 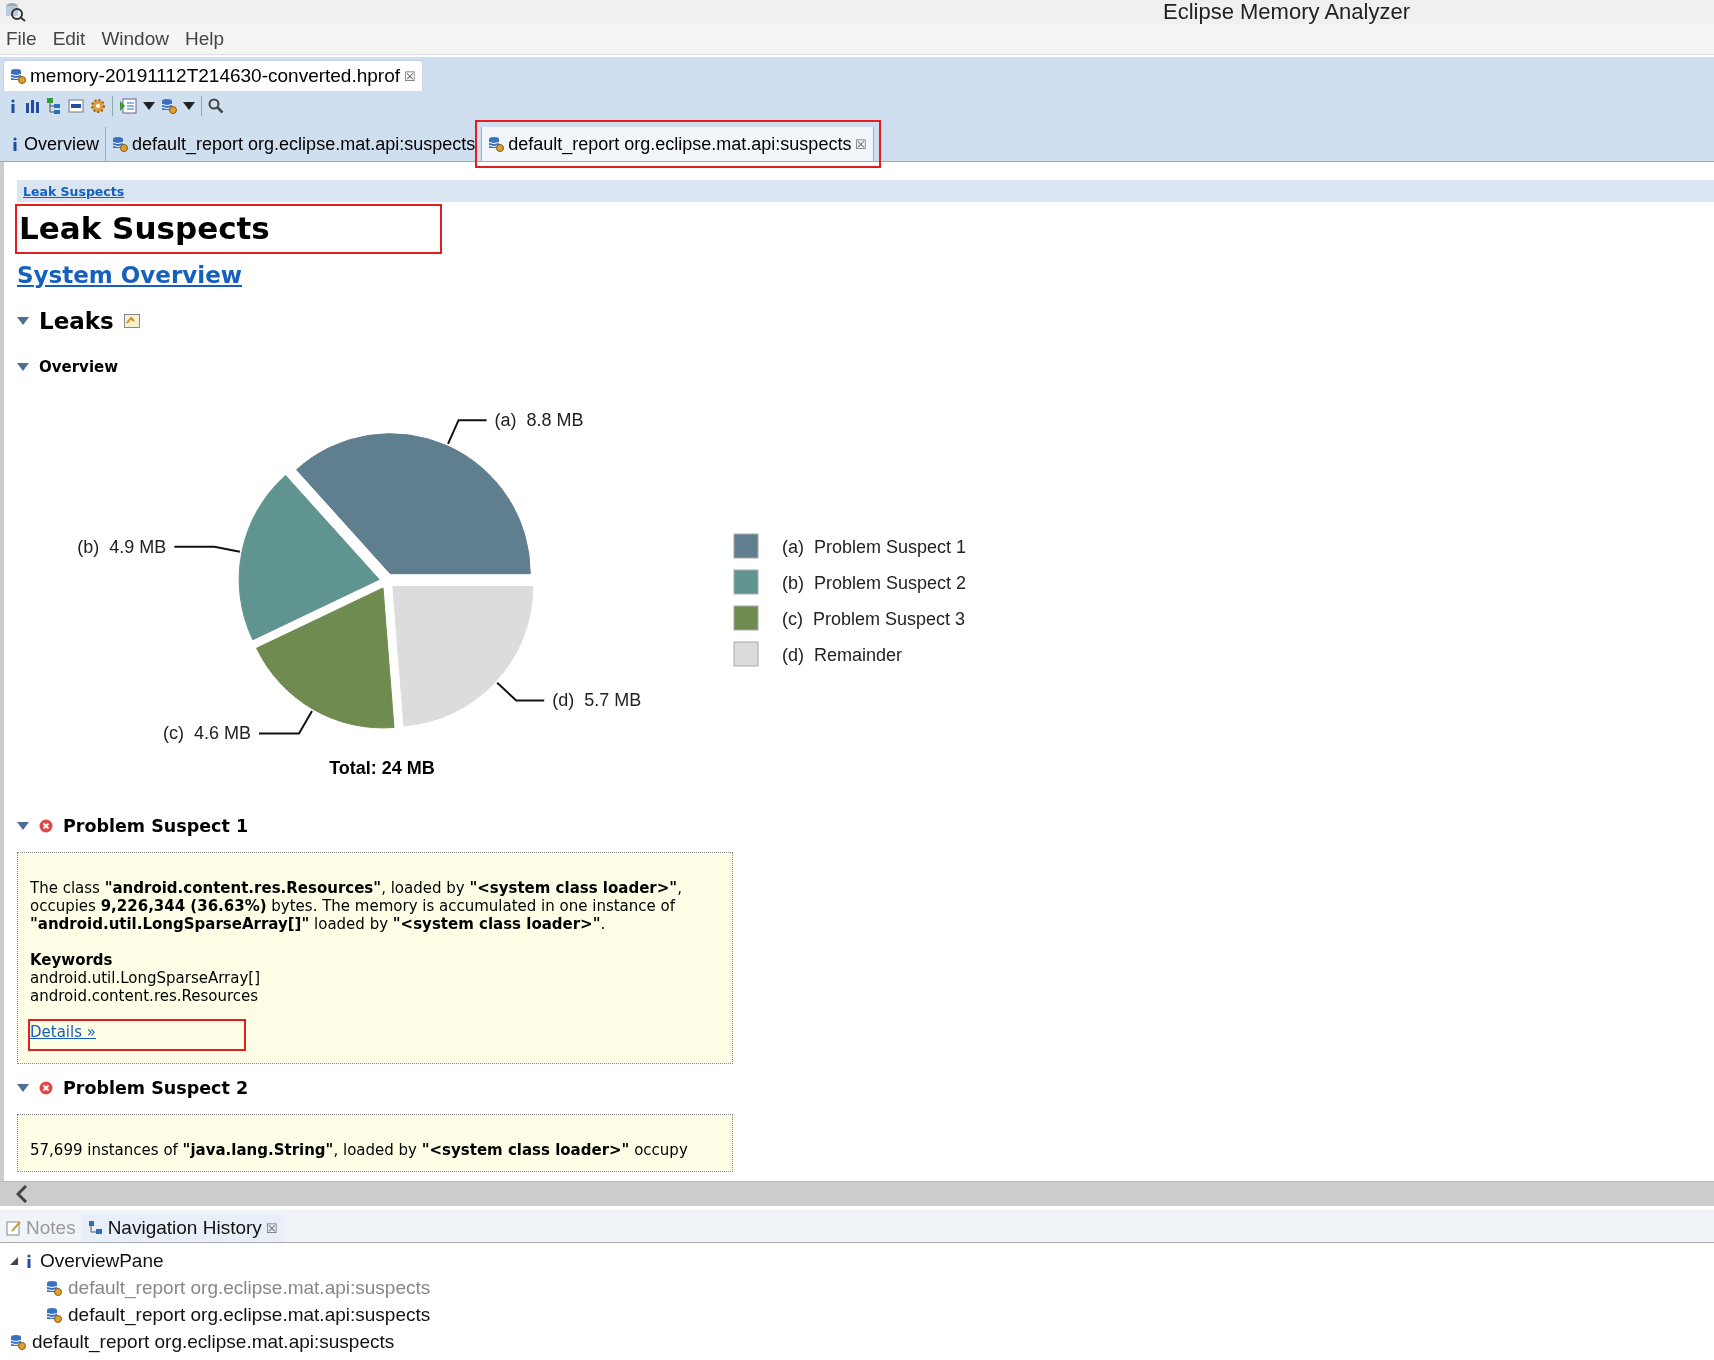 I want to click on chart-total: Total: 24 MB, so click(x=382, y=768).